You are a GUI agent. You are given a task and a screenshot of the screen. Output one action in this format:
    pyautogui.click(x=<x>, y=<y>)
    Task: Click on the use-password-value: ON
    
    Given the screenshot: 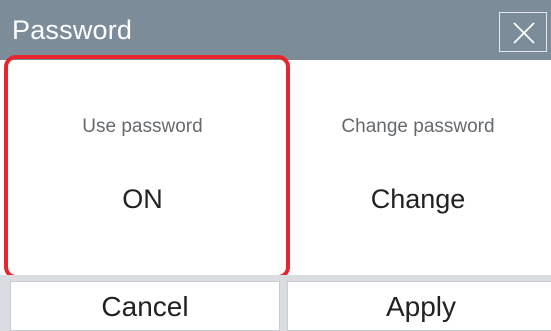 What is the action you would take?
    pyautogui.click(x=142, y=199)
    